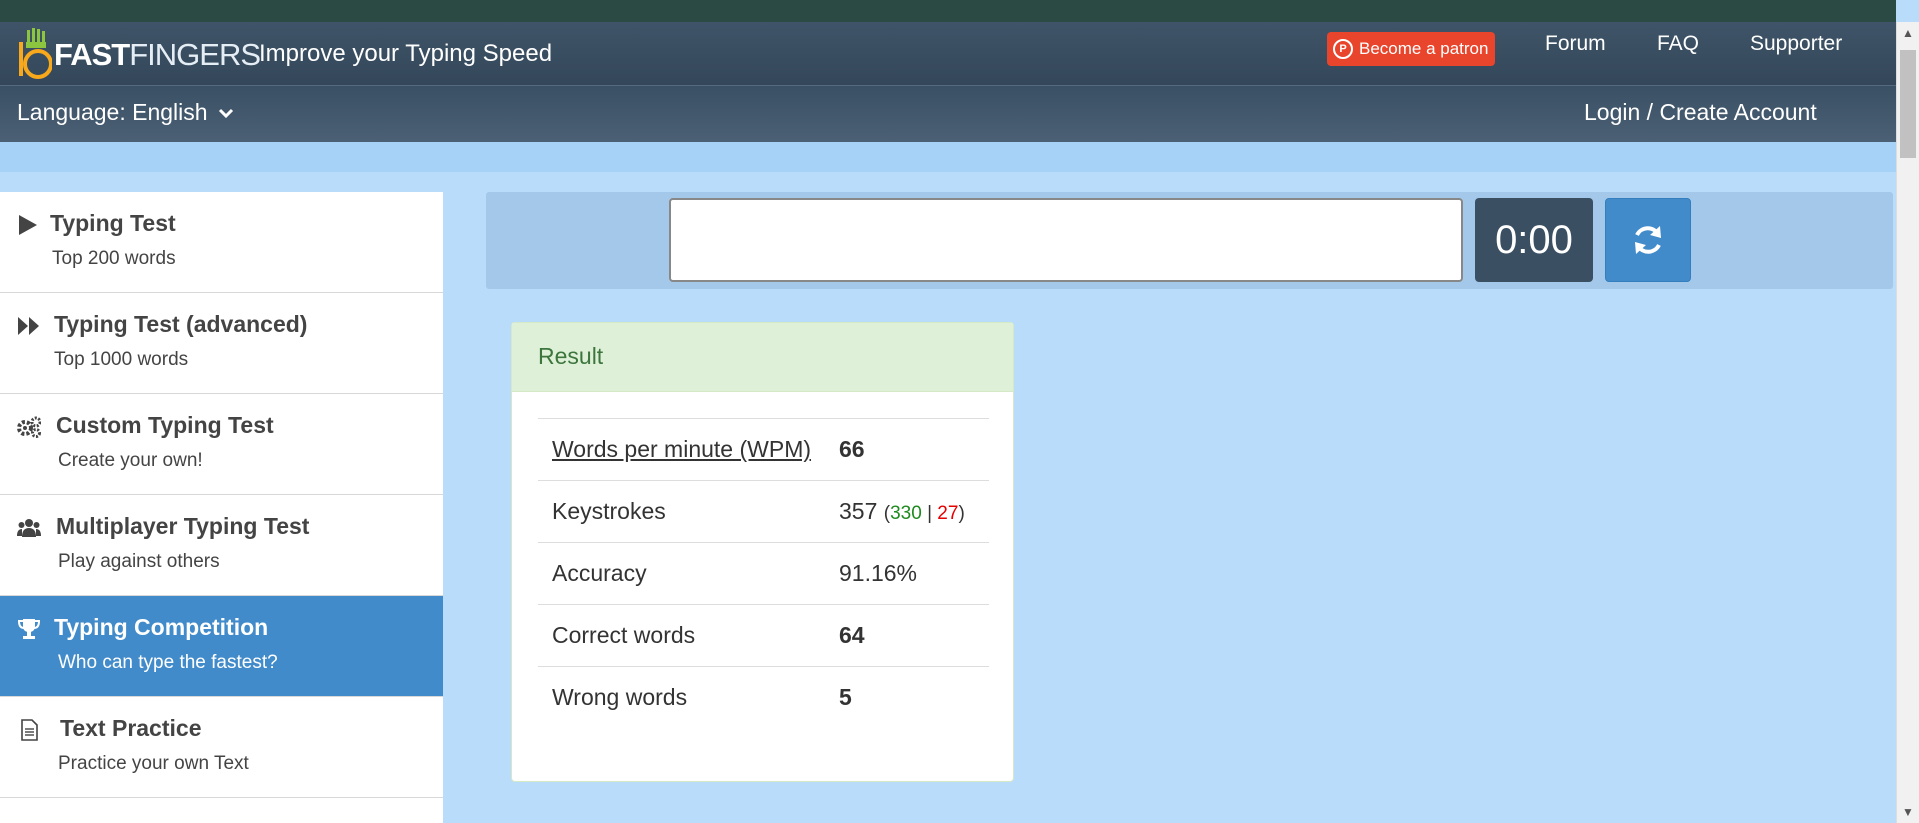  I want to click on become-patron-button: P Become a patron, so click(1411, 49).